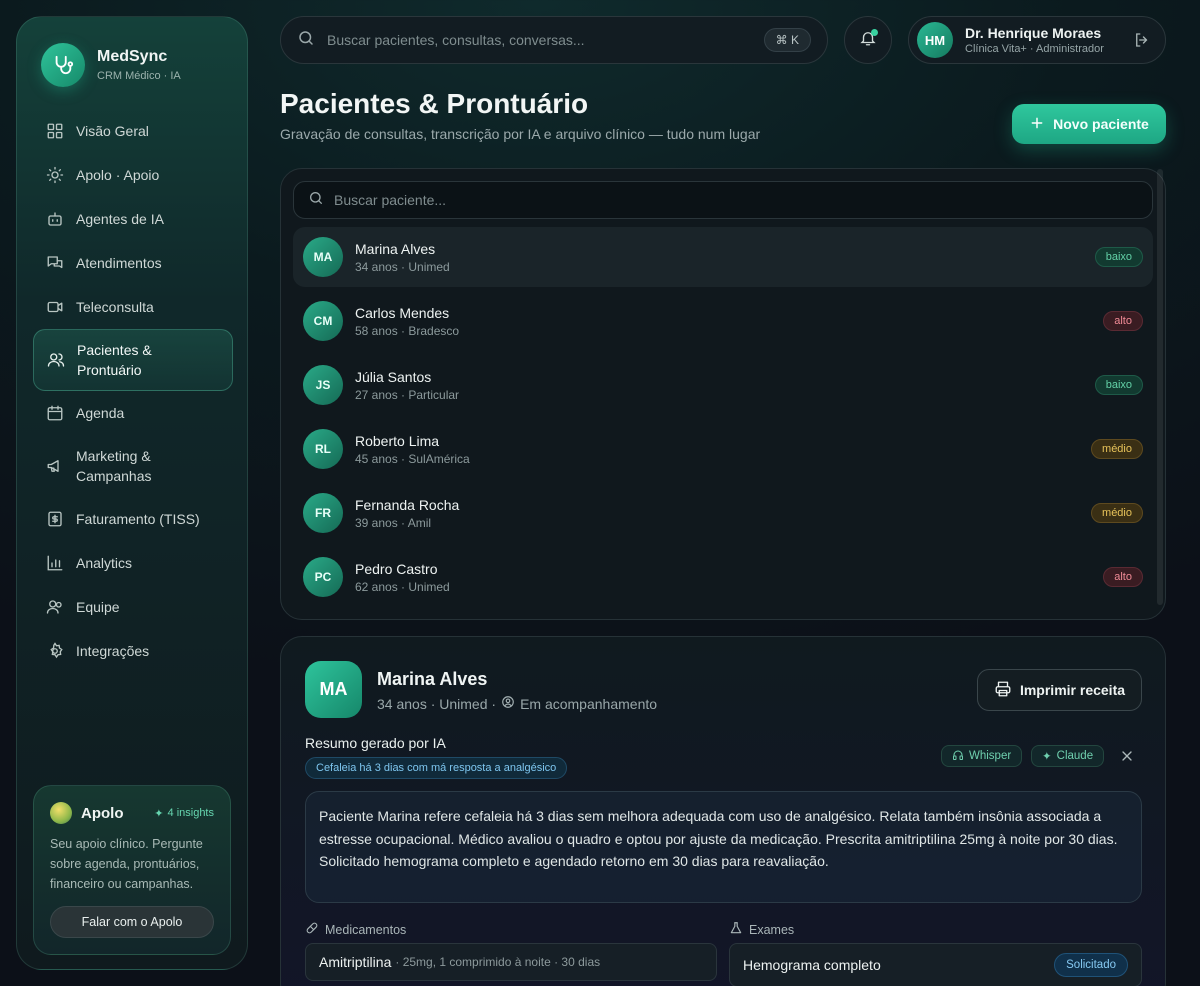  I want to click on risk-badge: médio, so click(1117, 513).